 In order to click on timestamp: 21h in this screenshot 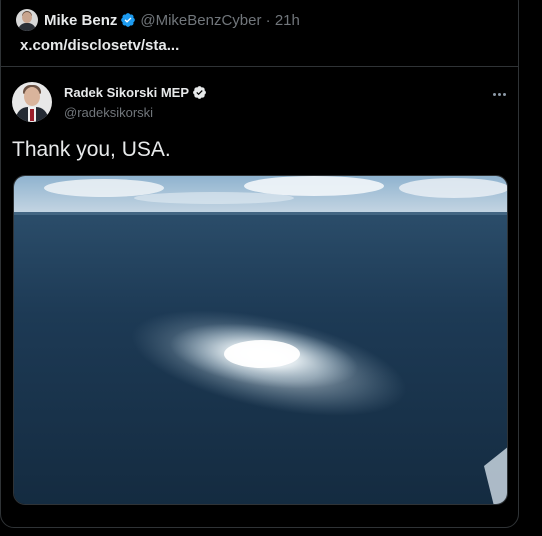, I will do `click(287, 20)`.